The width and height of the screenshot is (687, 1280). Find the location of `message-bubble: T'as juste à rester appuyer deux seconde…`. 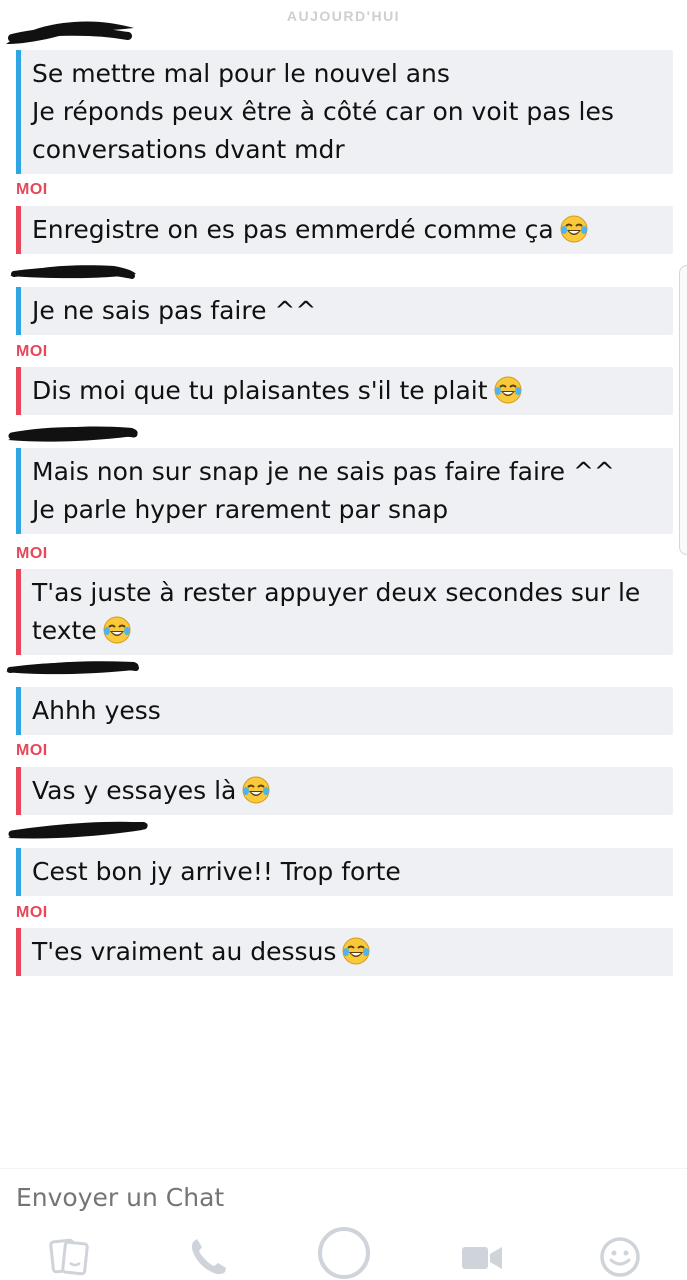

message-bubble: T'as juste à rester appuyer deux seconde… is located at coordinates (344, 612).